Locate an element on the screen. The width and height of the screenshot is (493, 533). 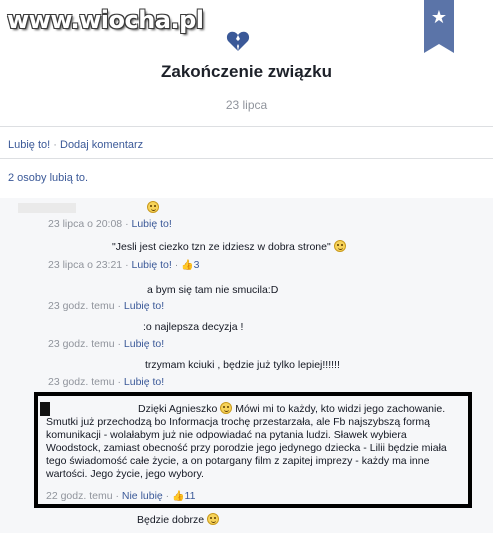
comment-text: :o najlepsza decyzja ! is located at coordinates (193, 327).